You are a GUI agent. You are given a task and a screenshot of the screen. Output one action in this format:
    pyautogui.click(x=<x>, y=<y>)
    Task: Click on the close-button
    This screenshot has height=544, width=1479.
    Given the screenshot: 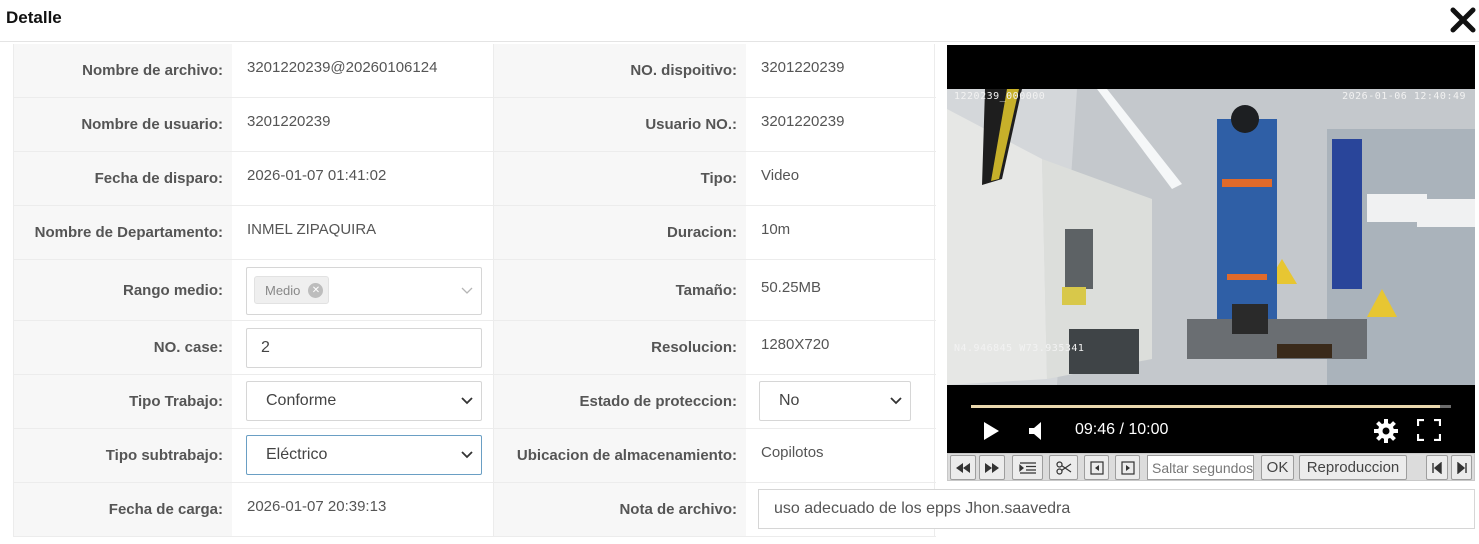 What is the action you would take?
    pyautogui.click(x=1463, y=20)
    